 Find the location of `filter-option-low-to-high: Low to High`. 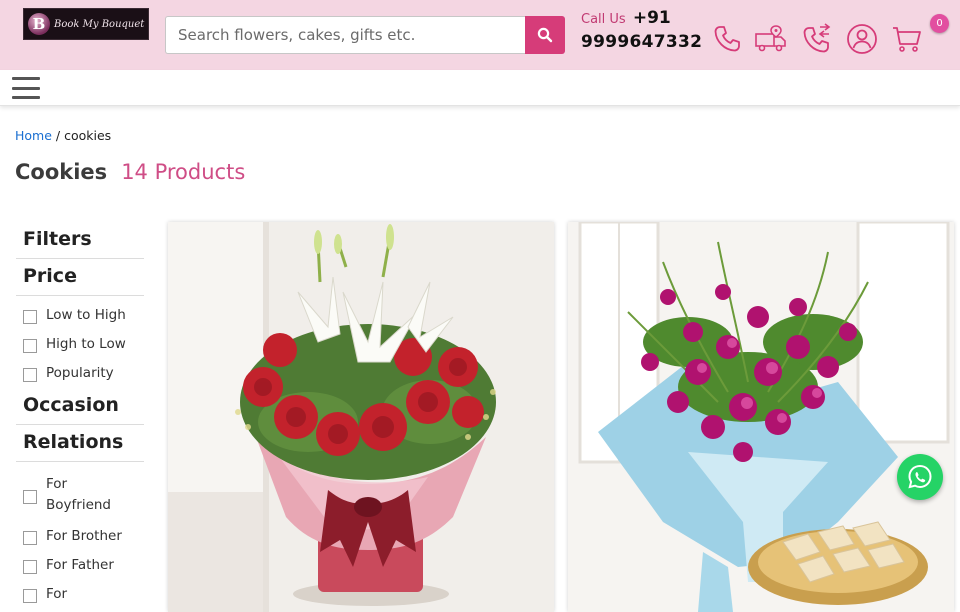

filter-option-low-to-high: Low to High is located at coordinates (80, 315).